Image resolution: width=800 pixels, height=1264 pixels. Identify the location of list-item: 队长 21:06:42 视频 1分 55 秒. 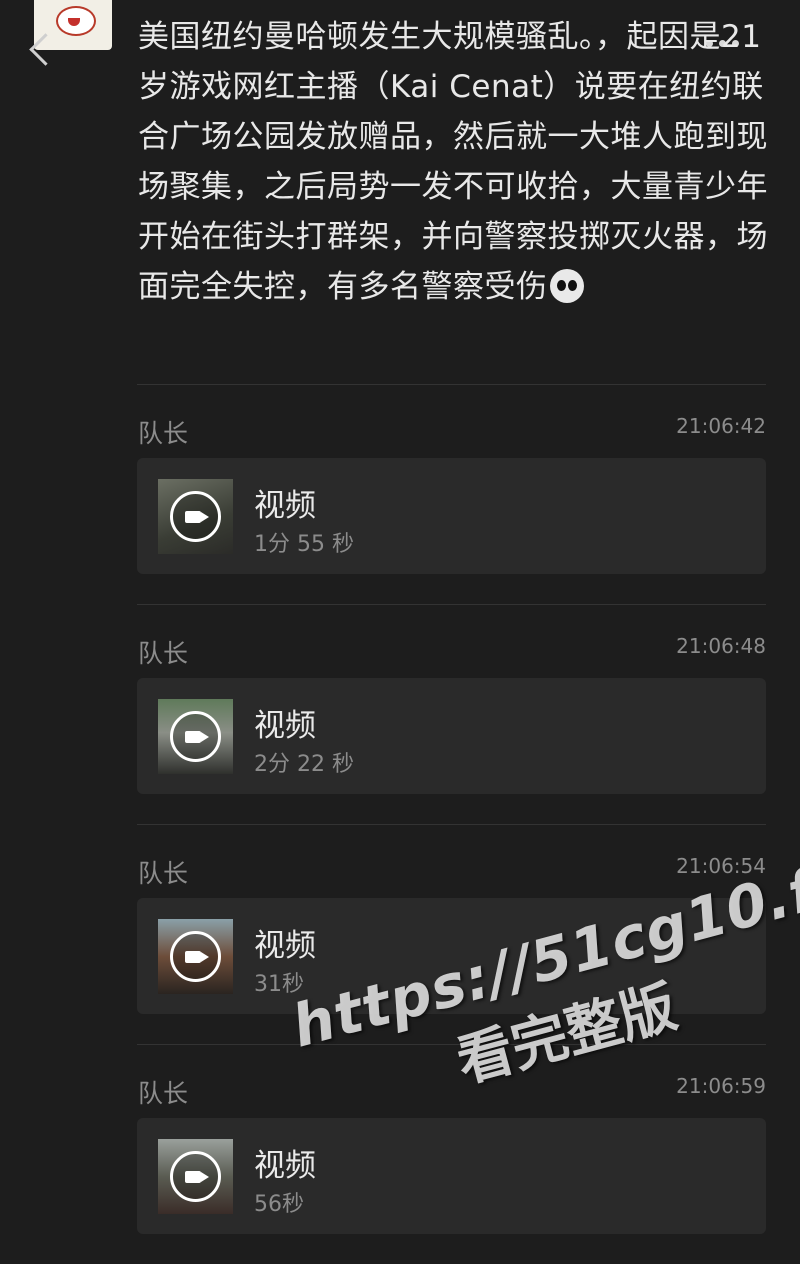
(451, 494).